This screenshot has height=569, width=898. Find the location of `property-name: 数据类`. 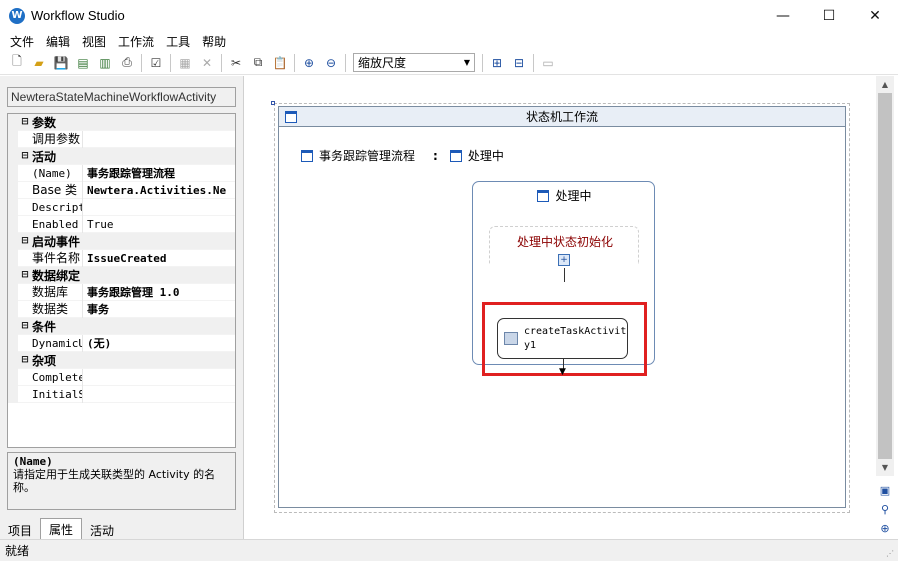

property-name: 数据类 is located at coordinates (50, 309).